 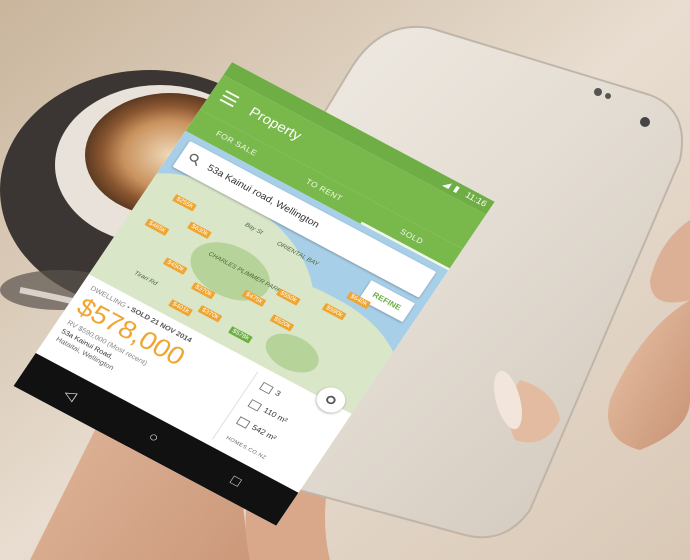 What do you see at coordinates (275, 415) in the screenshot?
I see `floor-area-value: 110 m²` at bounding box center [275, 415].